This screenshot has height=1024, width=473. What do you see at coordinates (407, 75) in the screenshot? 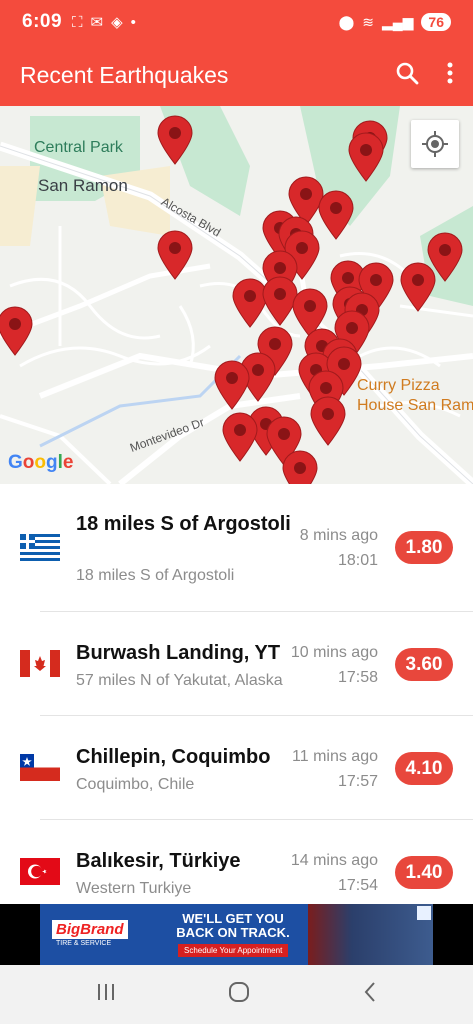
I see `search-icon` at bounding box center [407, 75].